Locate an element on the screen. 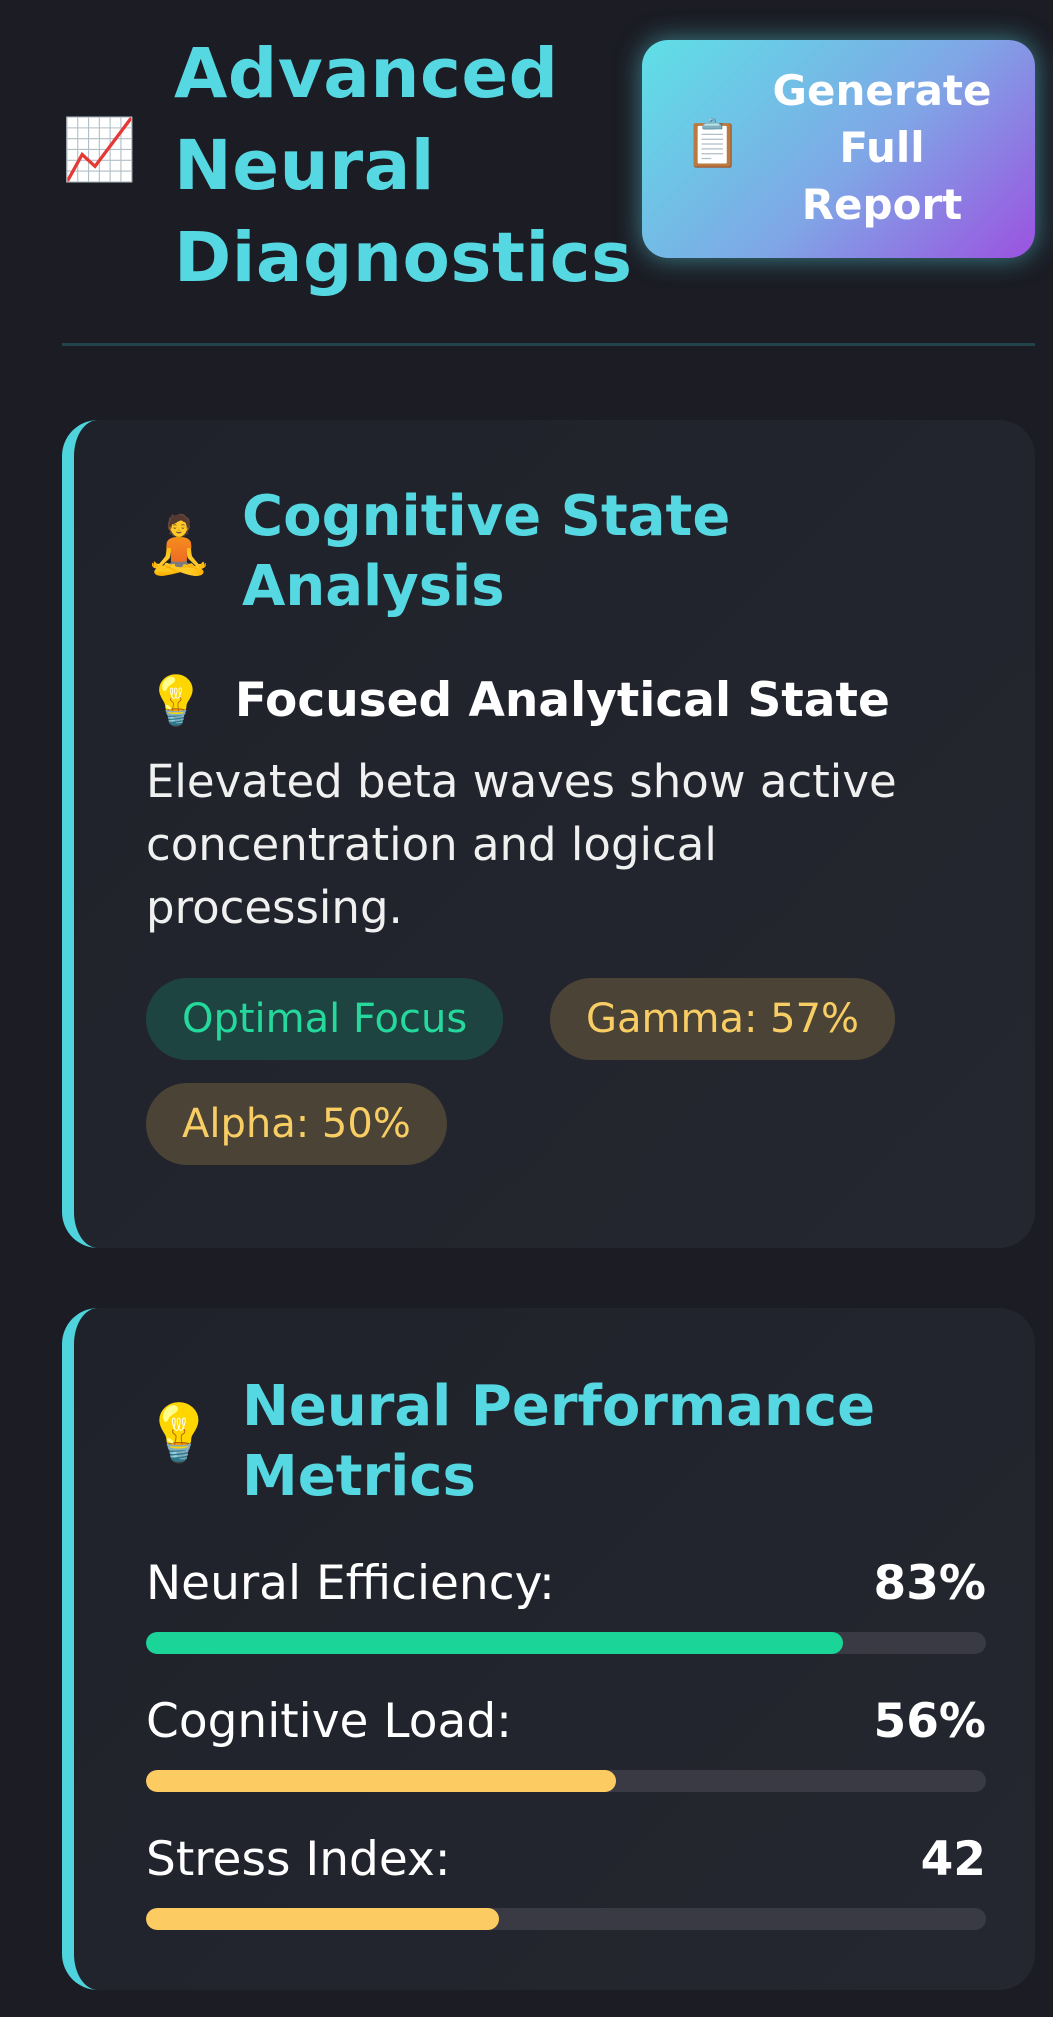 The image size is (1053, 2017). neural-metrics-title: Neural Performance Metrics is located at coordinates (559, 1441).